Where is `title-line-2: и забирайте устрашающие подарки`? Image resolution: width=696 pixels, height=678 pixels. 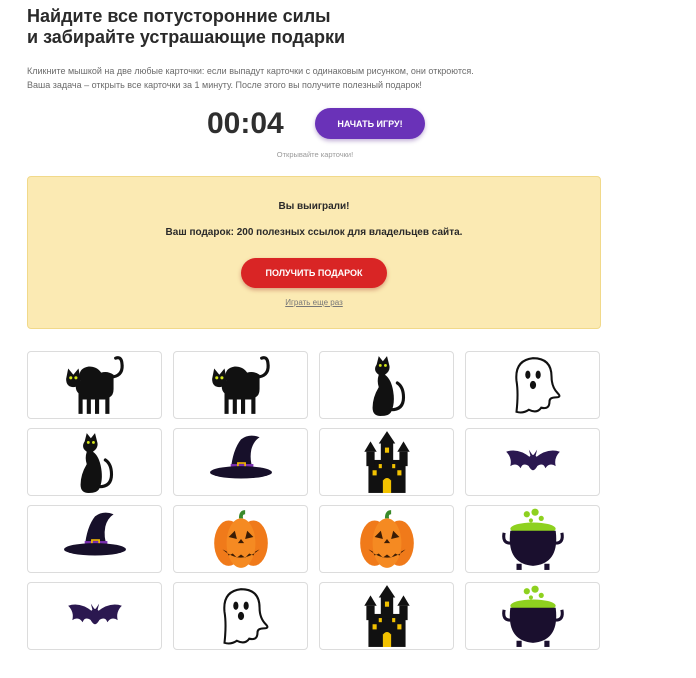
title-line-2: и забирайте устрашающие подарки is located at coordinates (186, 37).